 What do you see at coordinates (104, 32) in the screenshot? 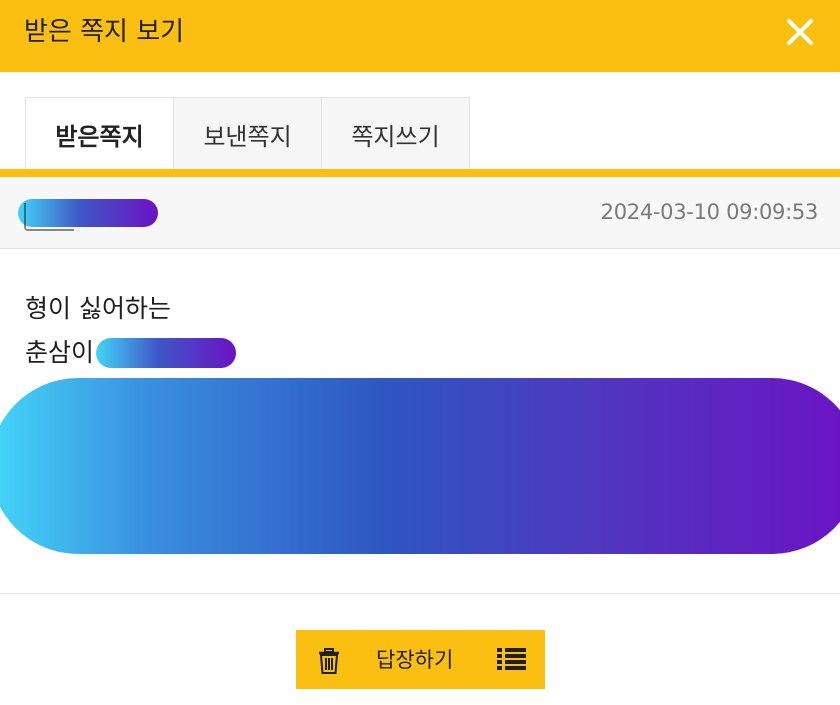
I see `window-title: 받은 쪽지 보기` at bounding box center [104, 32].